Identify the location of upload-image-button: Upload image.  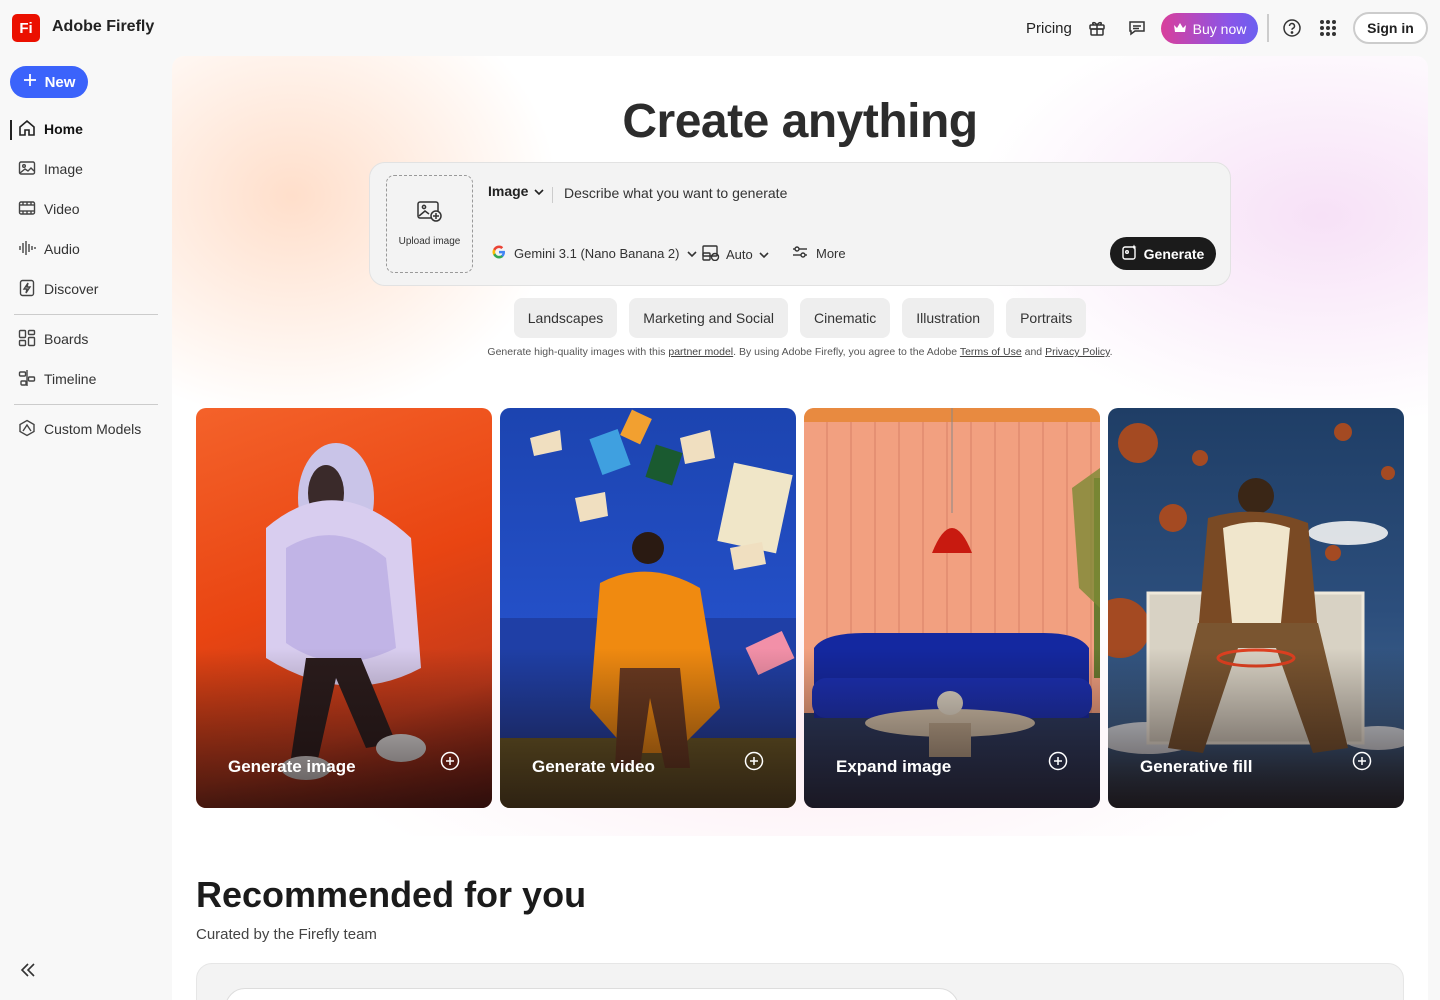
(429, 224).